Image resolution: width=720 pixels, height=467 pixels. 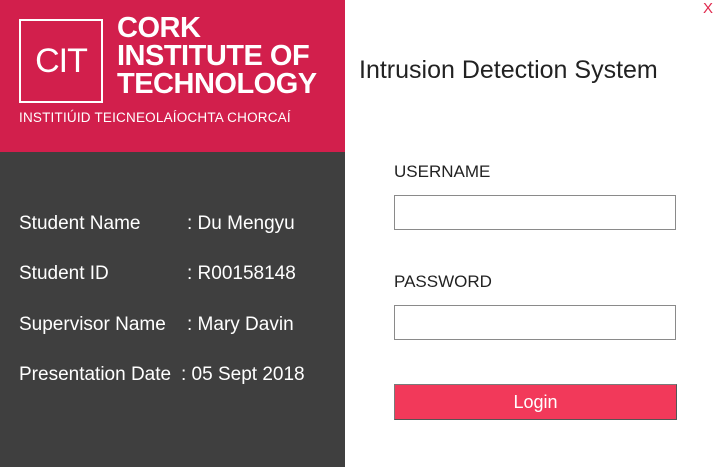 I want to click on app-title: Intrusion Detection System, so click(x=508, y=70).